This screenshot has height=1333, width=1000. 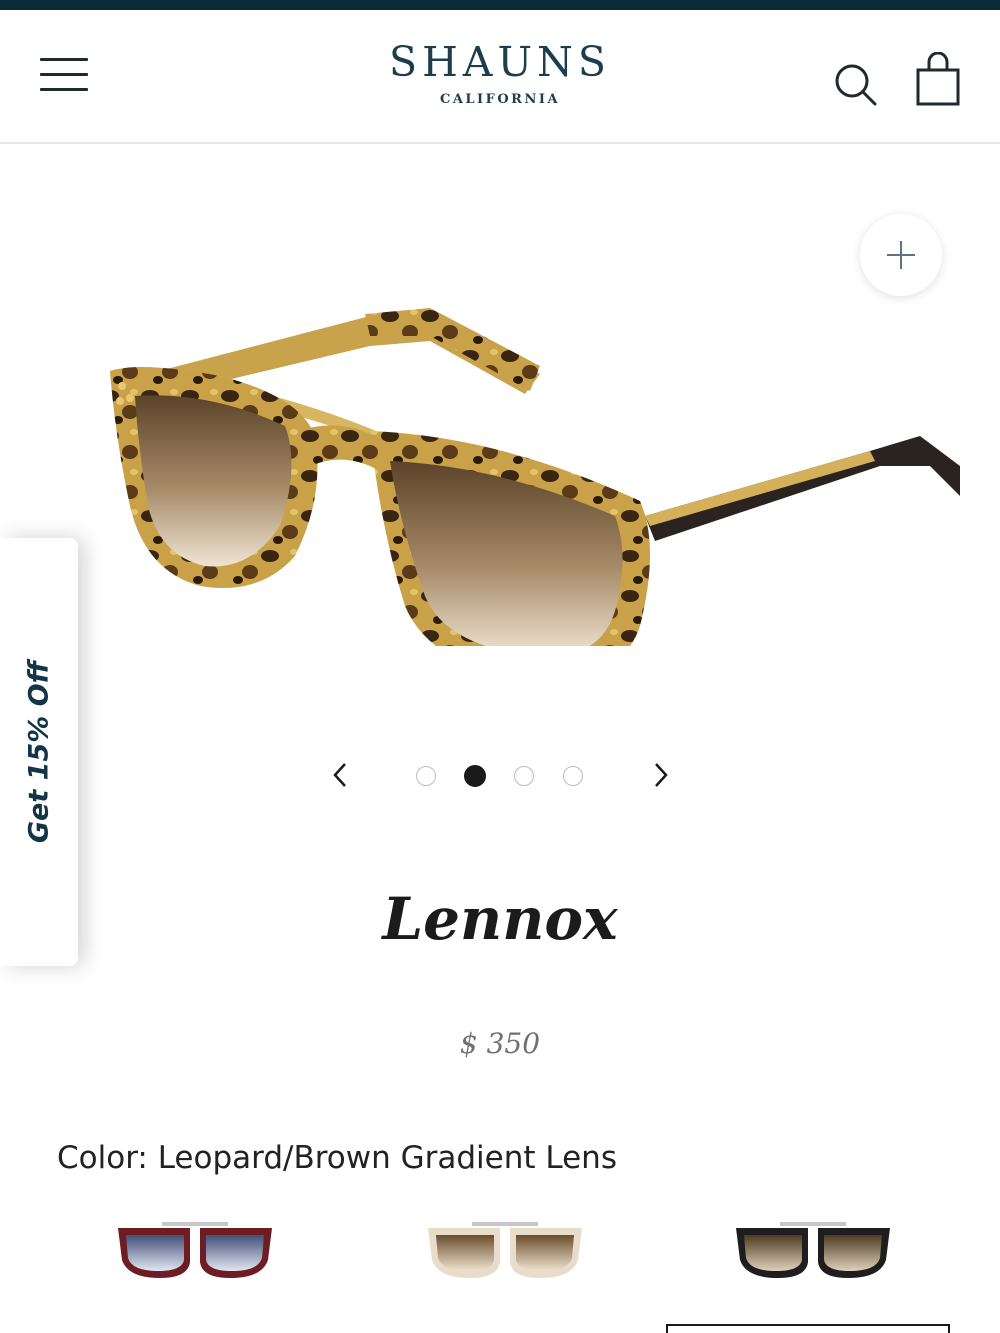 I want to click on cart-button, so click(x=938, y=79).